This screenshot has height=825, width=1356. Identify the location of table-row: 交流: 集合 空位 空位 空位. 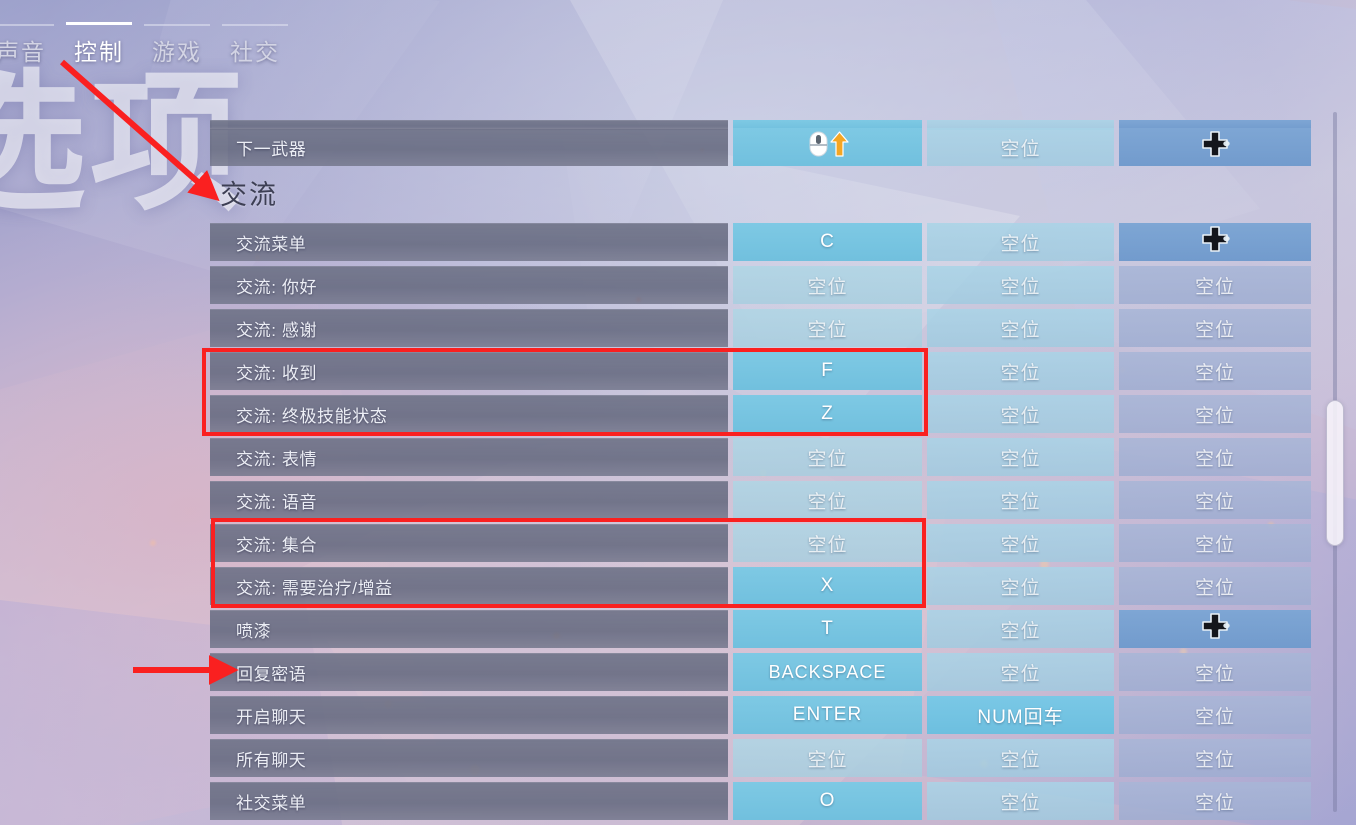
(765, 543).